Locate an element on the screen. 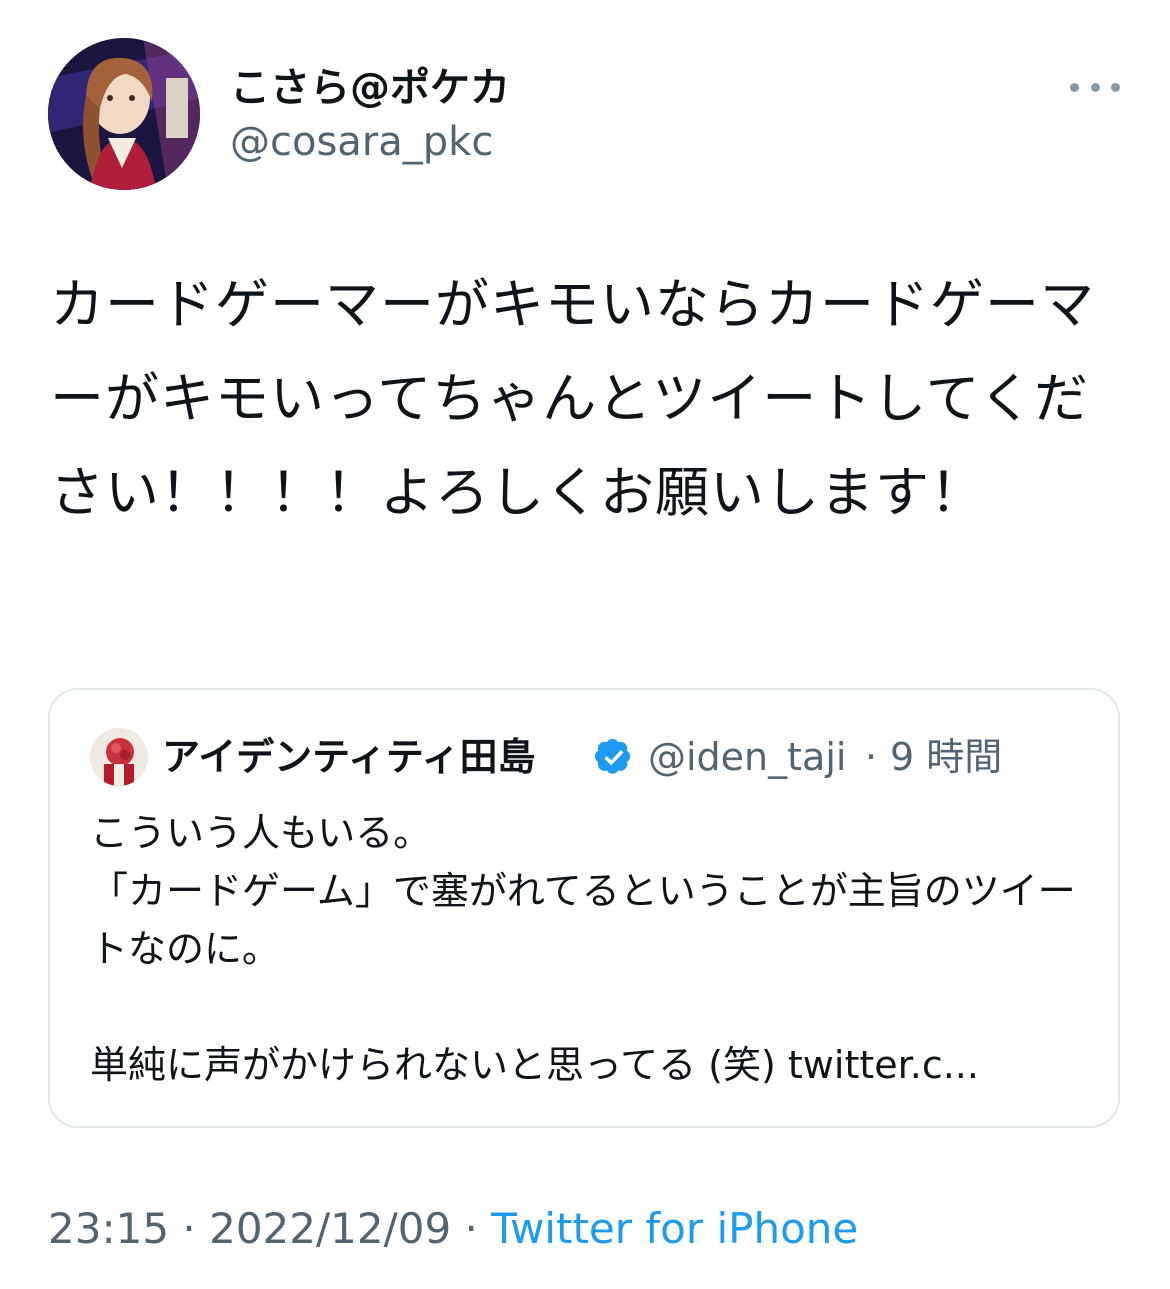 The image size is (1170, 1289). author-avatar is located at coordinates (124, 114).